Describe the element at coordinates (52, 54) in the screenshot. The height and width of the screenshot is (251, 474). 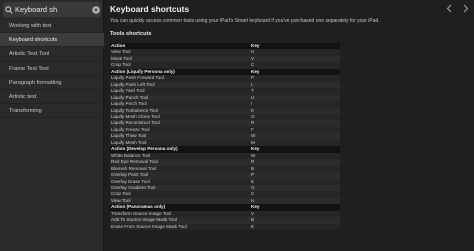
I see `sidebar-item: Artistic Text Tool` at that location.